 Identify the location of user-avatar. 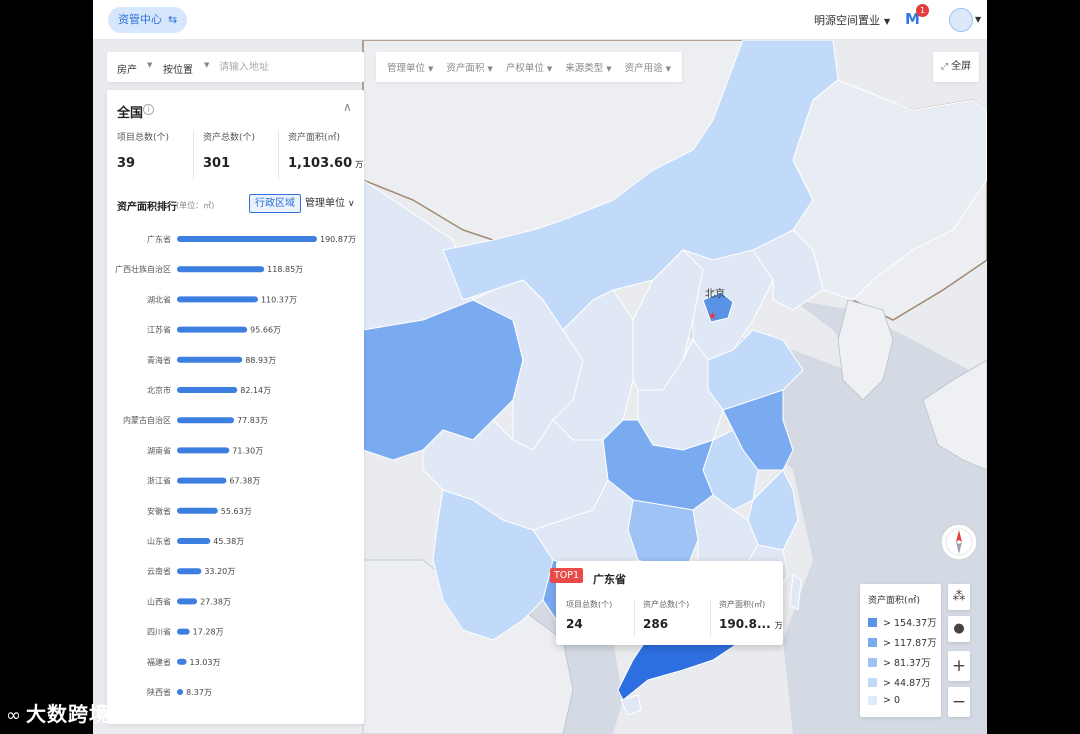
(961, 20).